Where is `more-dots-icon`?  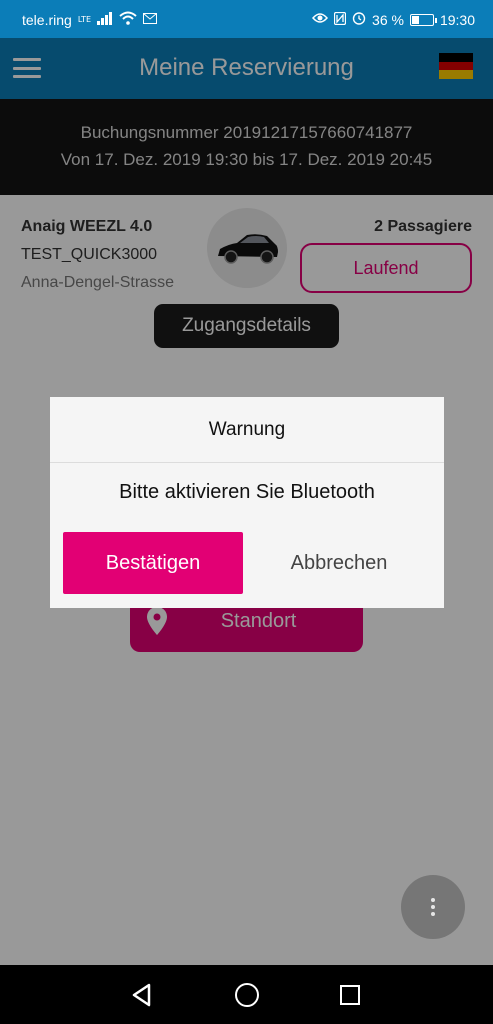 more-dots-icon is located at coordinates (433, 900).